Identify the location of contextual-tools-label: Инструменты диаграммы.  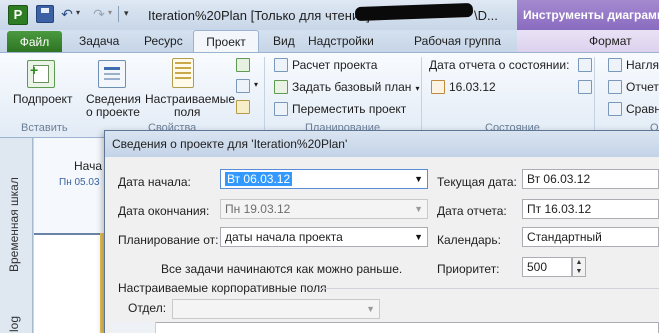
(588, 15).